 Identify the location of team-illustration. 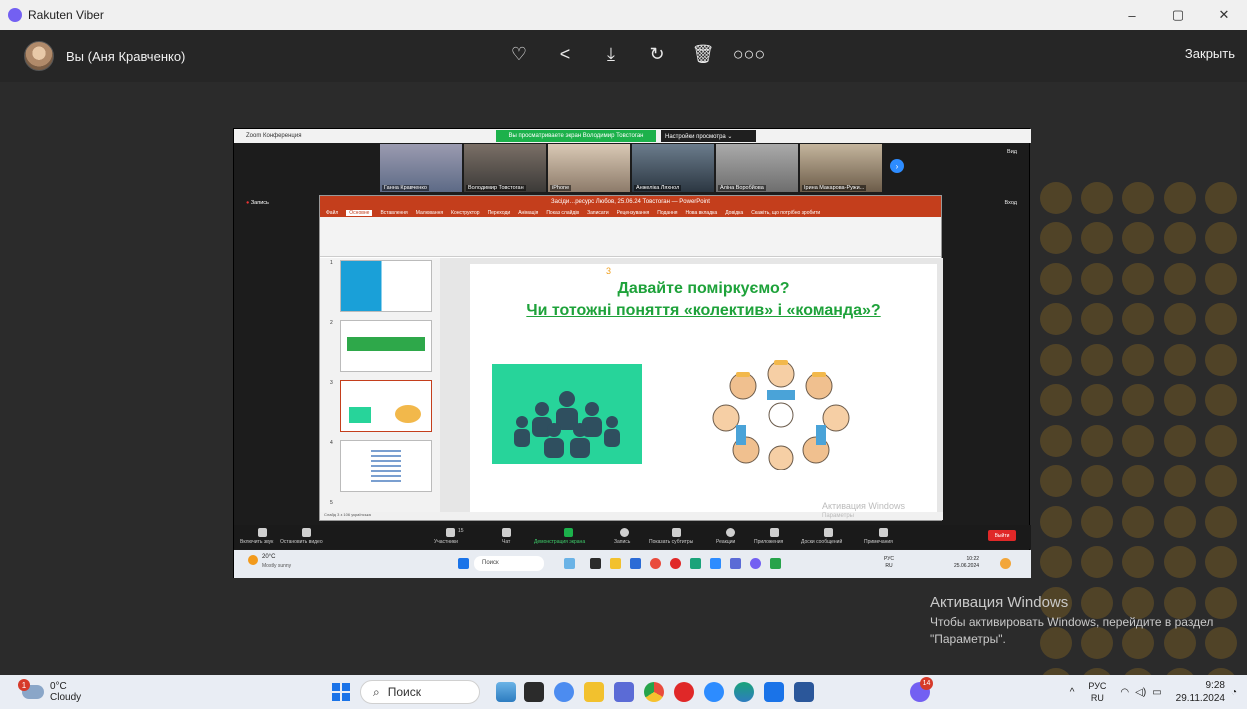
(567, 414).